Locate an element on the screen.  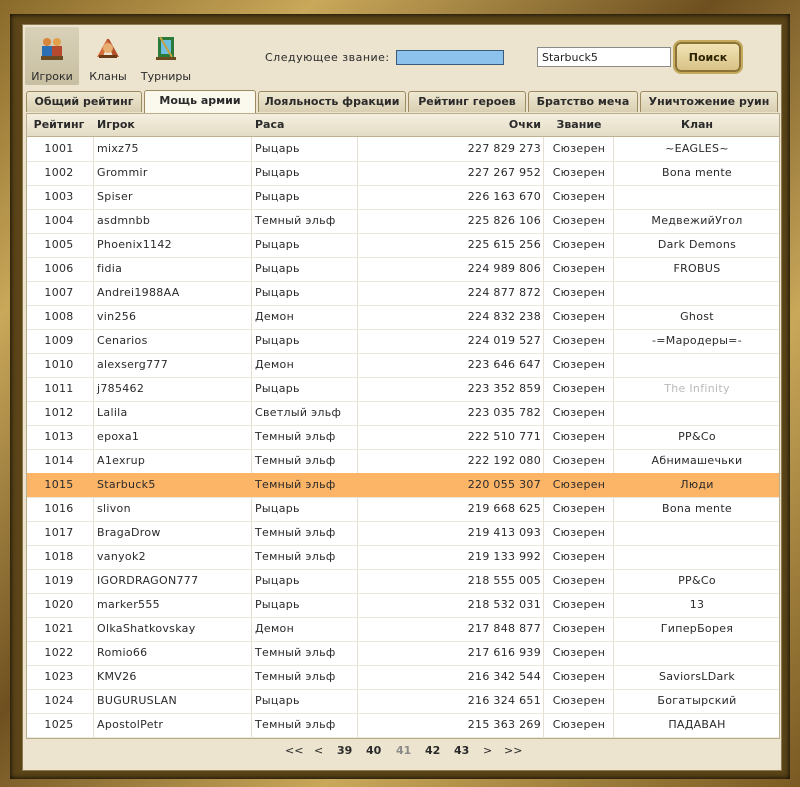
cell-player: KMV26 is located at coordinates (172, 677).